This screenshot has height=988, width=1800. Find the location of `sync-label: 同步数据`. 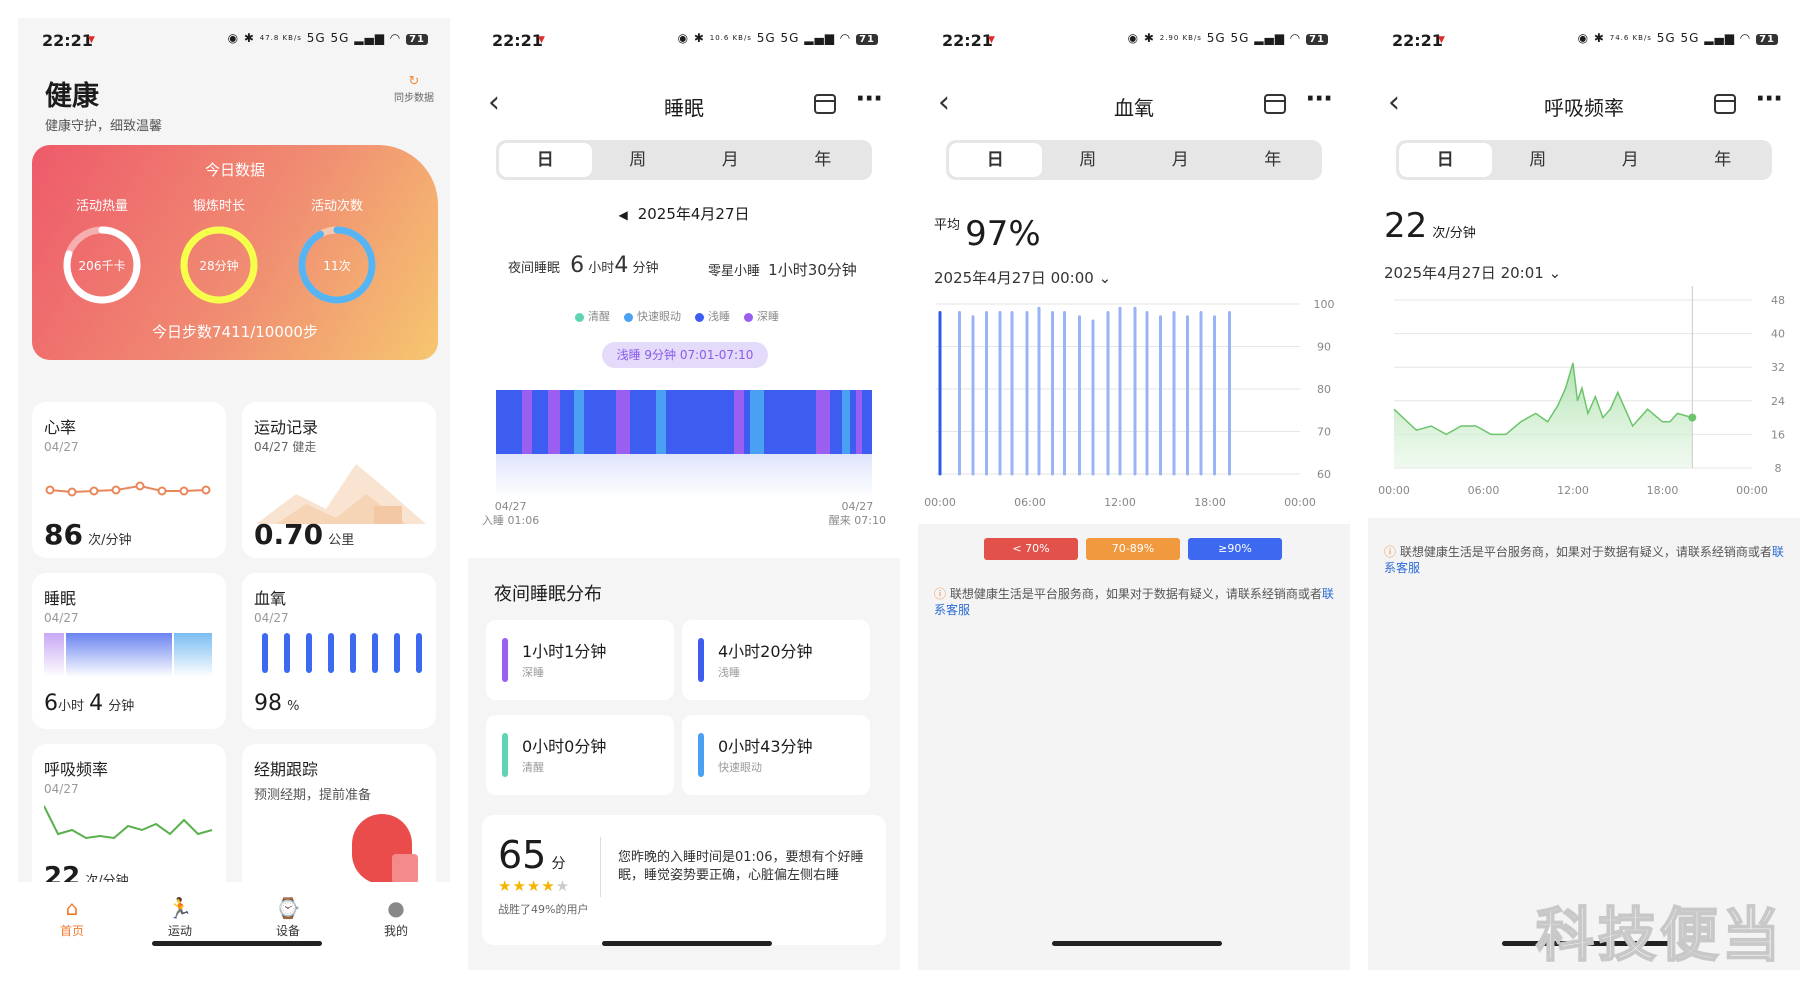

sync-label: 同步数据 is located at coordinates (414, 98).